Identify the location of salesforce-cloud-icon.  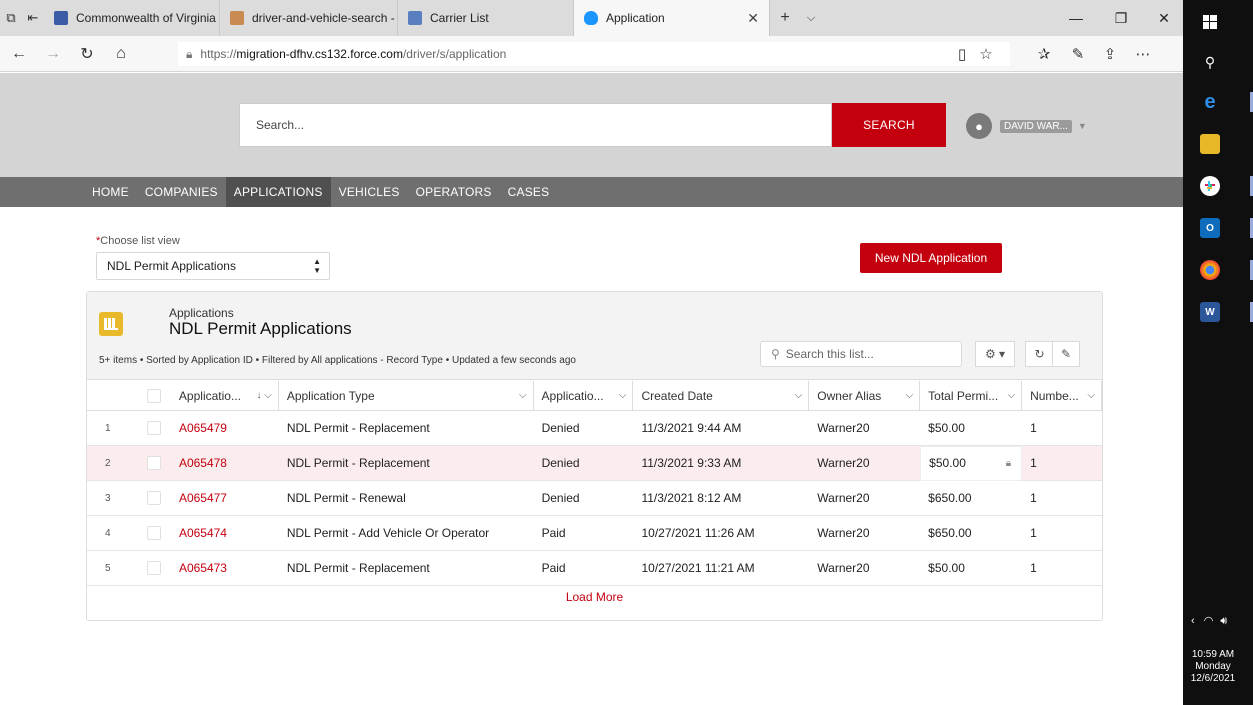
(591, 18).